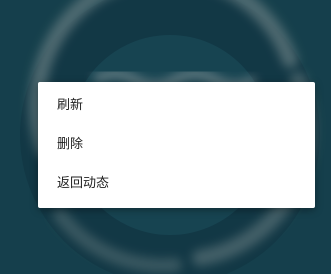 The width and height of the screenshot is (331, 274). Describe the element at coordinates (176, 105) in the screenshot. I see `menu-item-refresh: 刷新` at that location.